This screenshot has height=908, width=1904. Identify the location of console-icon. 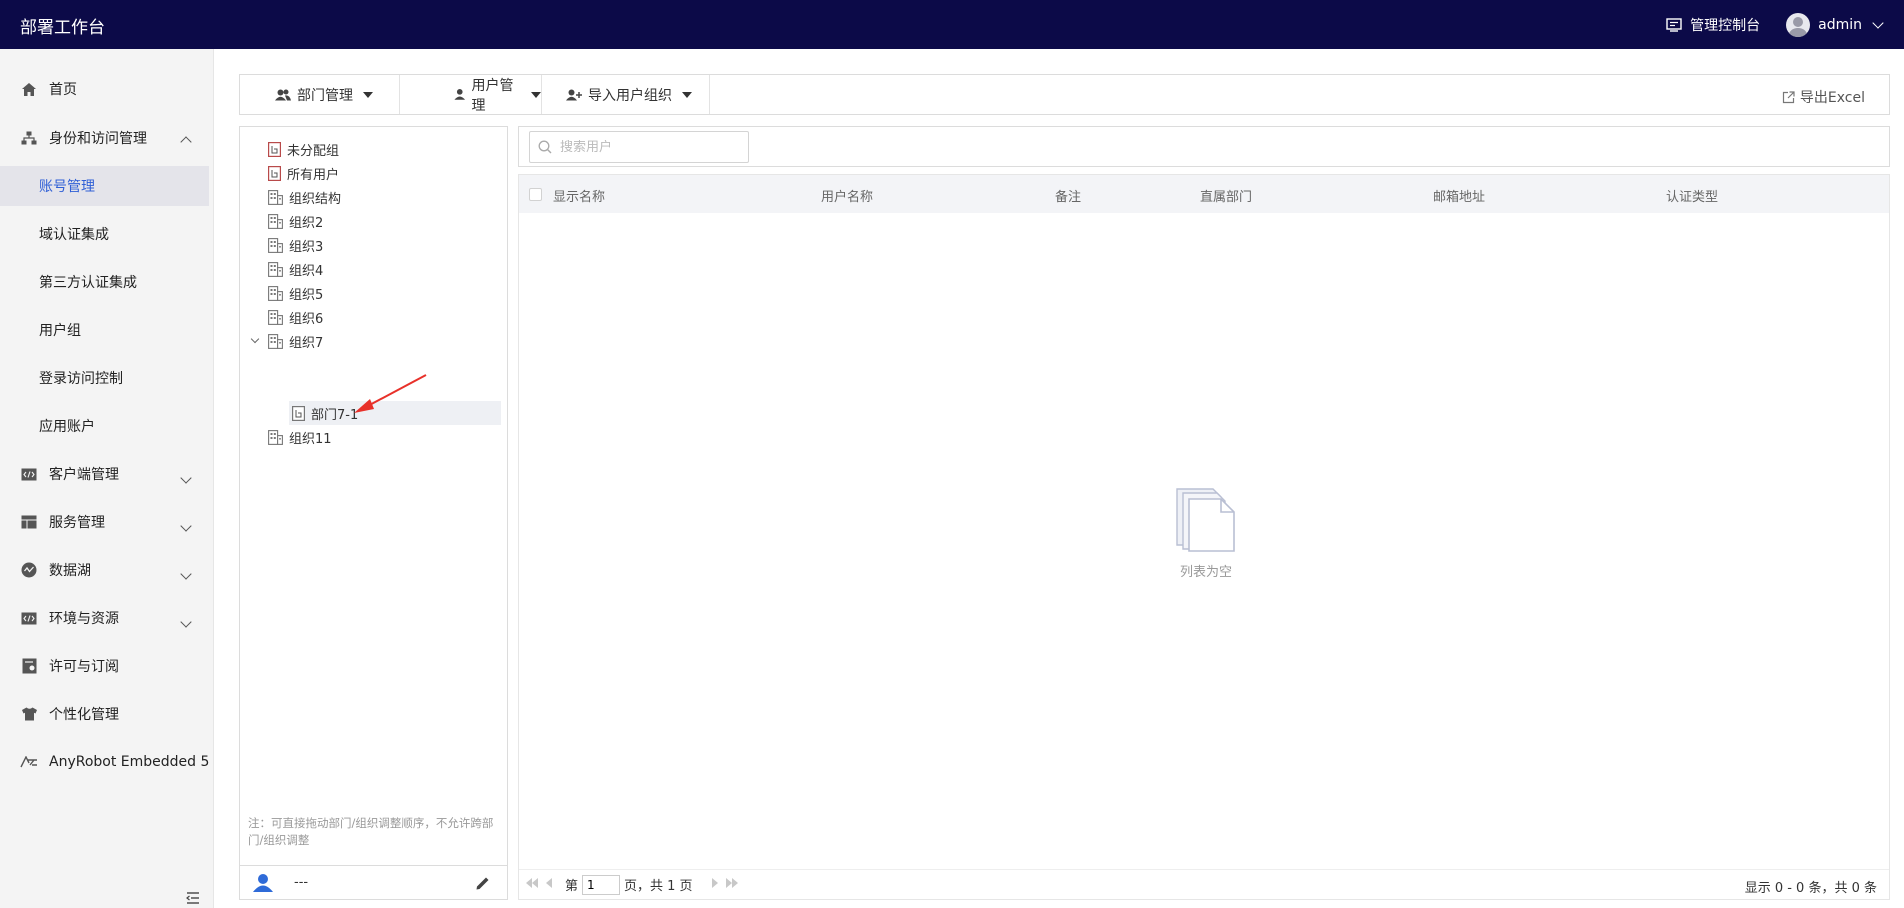
(1674, 24).